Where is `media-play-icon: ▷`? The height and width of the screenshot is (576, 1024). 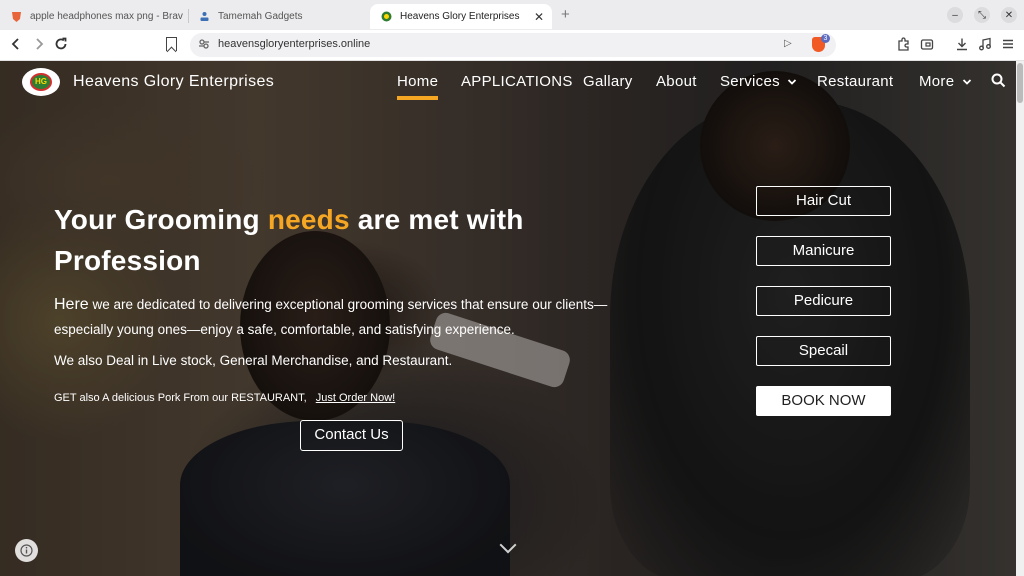
media-play-icon: ▷ is located at coordinates (788, 43).